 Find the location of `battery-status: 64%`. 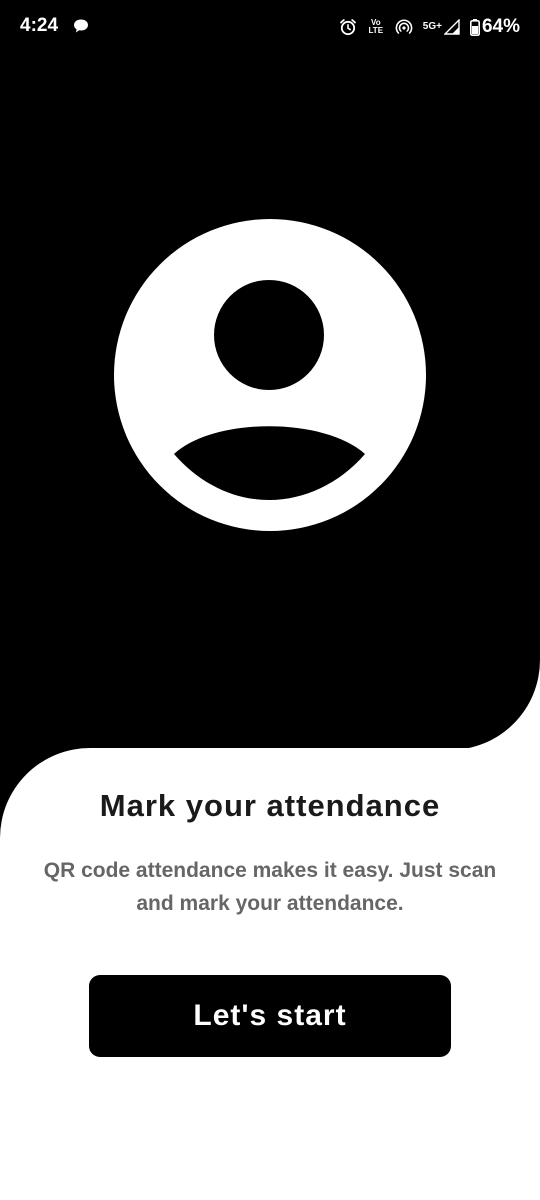

battery-status: 64% is located at coordinates (494, 26).